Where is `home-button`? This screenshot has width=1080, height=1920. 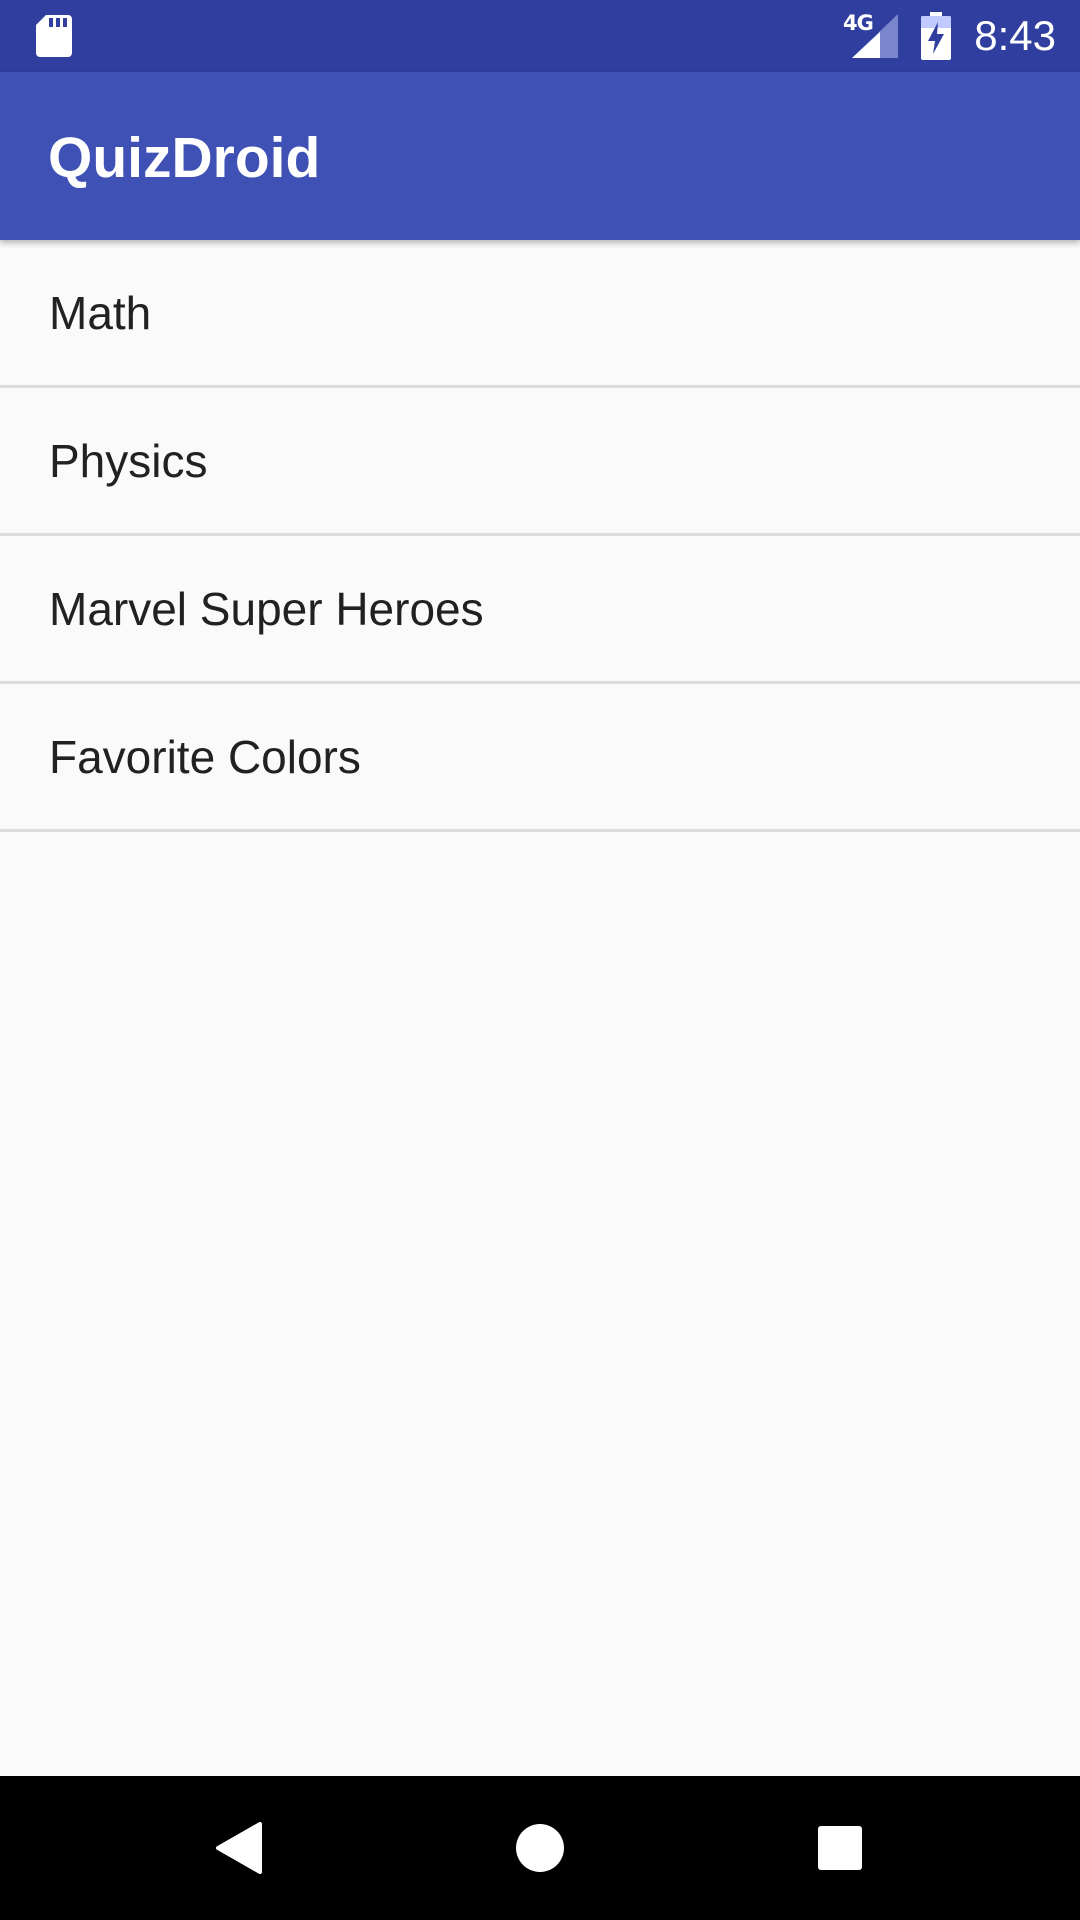 home-button is located at coordinates (540, 1848).